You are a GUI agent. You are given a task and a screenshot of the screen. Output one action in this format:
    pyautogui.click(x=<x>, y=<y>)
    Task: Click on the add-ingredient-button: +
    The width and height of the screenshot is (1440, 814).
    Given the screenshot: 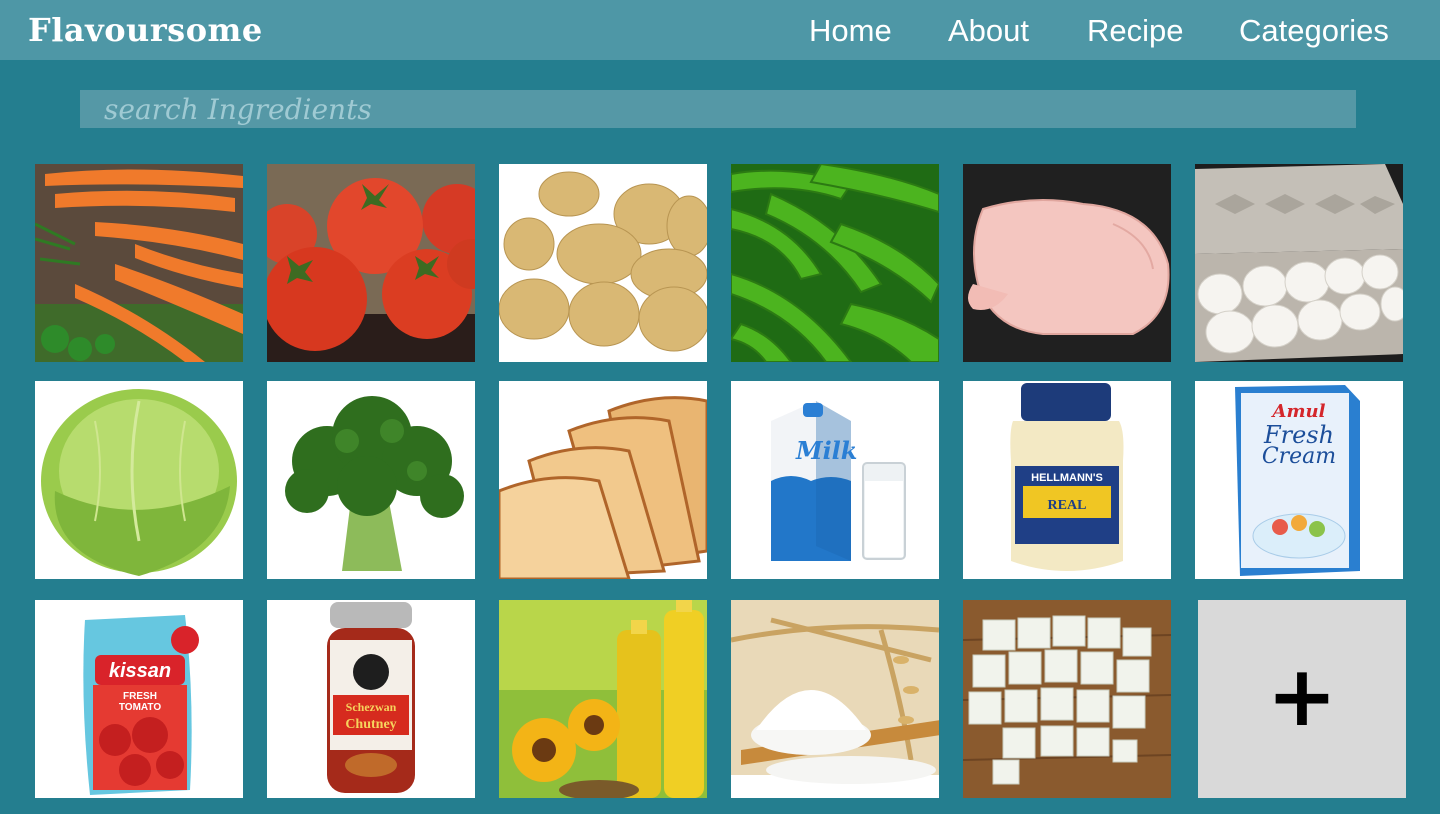 What is the action you would take?
    pyautogui.click(x=1302, y=699)
    